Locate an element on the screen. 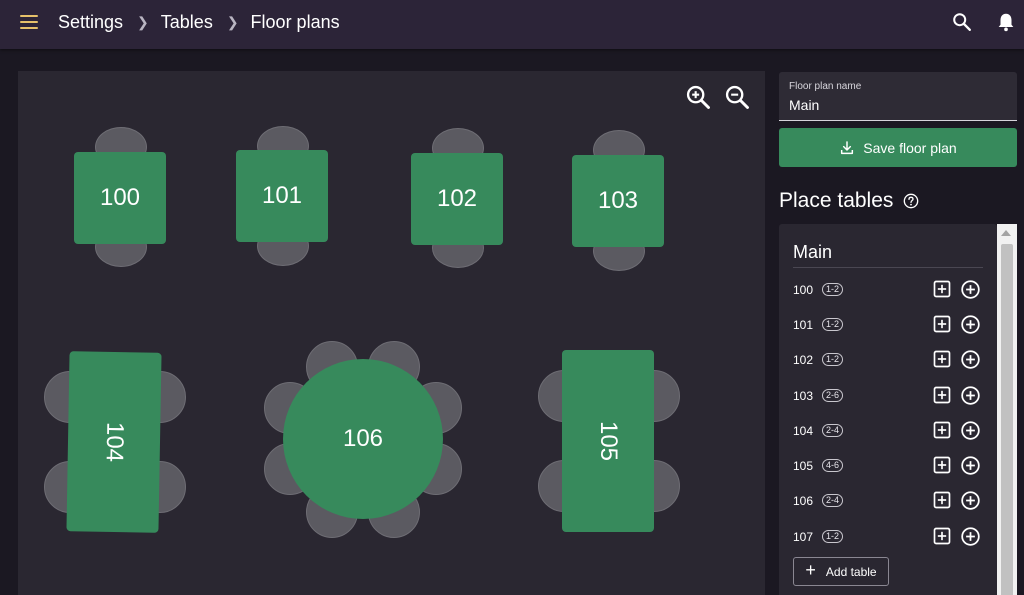 The height and width of the screenshot is (595, 1024). table-number-label: 100 is located at coordinates (803, 290).